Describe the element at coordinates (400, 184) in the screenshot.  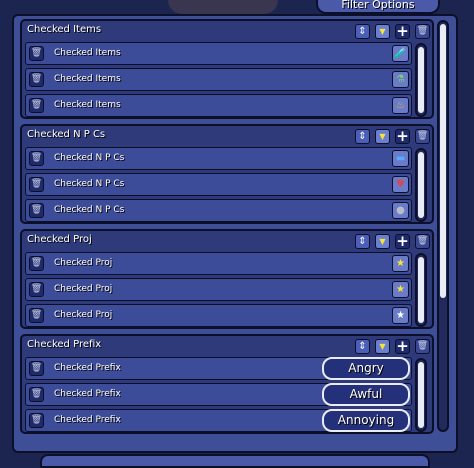
I see `red-creature-npc-icon: ♥` at that location.